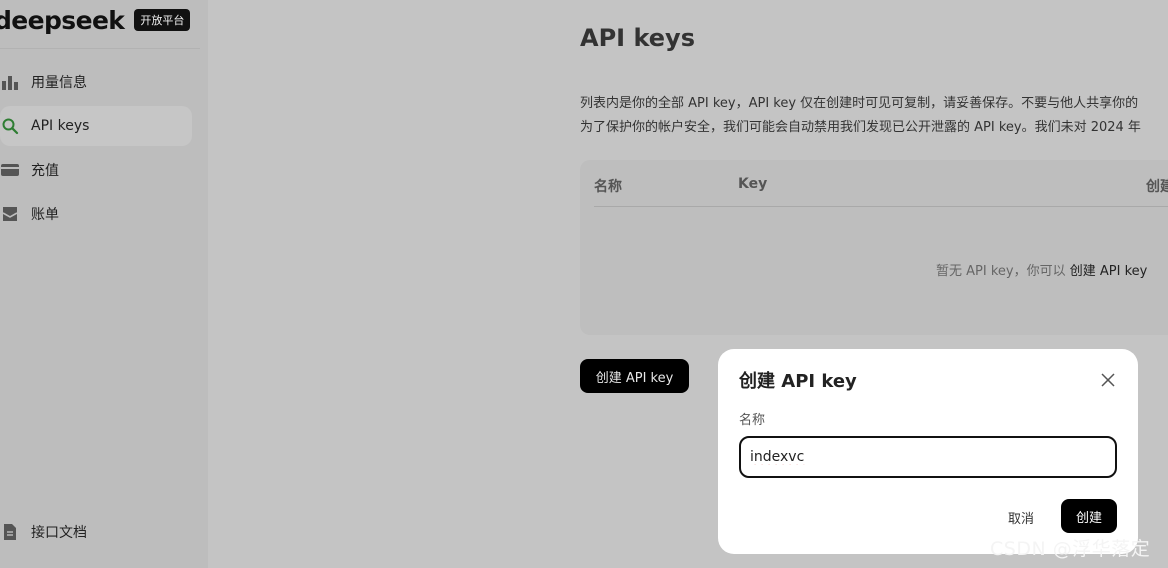 This screenshot has height=568, width=1168. I want to click on create-api-key-dialog: 创建 API key 名称 取消 创建, so click(928, 451).